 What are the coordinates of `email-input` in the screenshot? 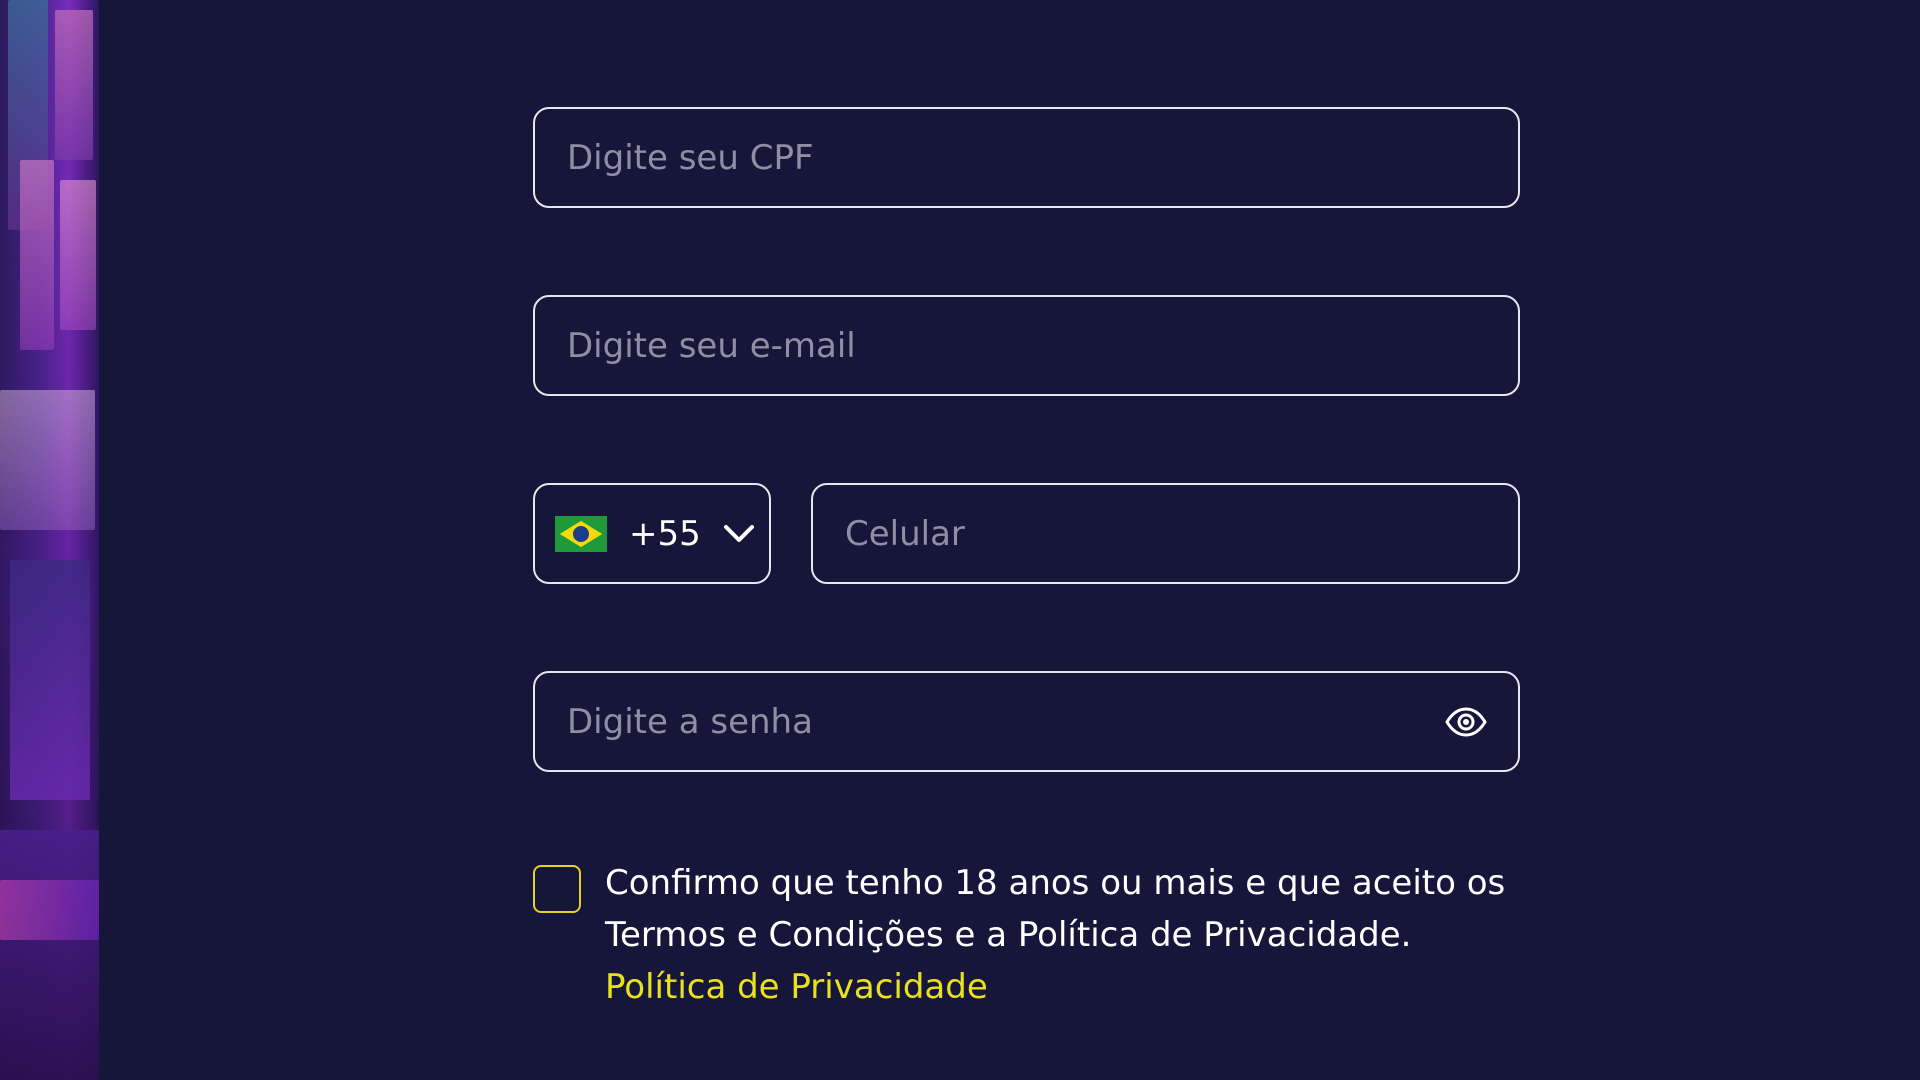 It's located at (1026, 345).